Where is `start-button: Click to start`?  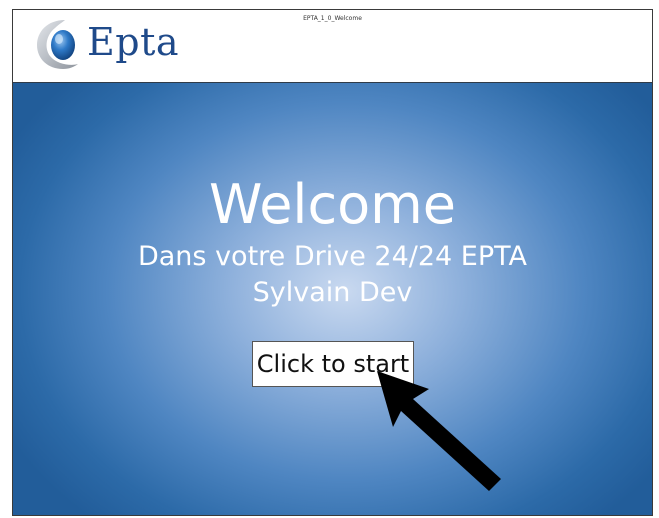
start-button: Click to start is located at coordinates (333, 364).